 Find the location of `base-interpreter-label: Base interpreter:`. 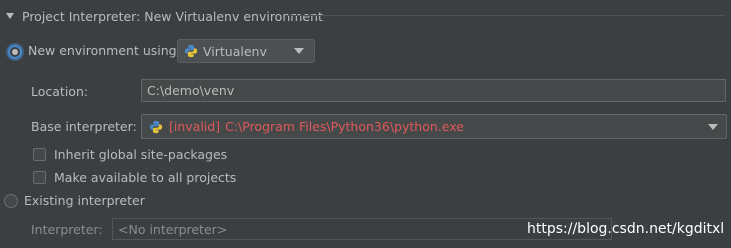

base-interpreter-label: Base interpreter: is located at coordinates (84, 126).